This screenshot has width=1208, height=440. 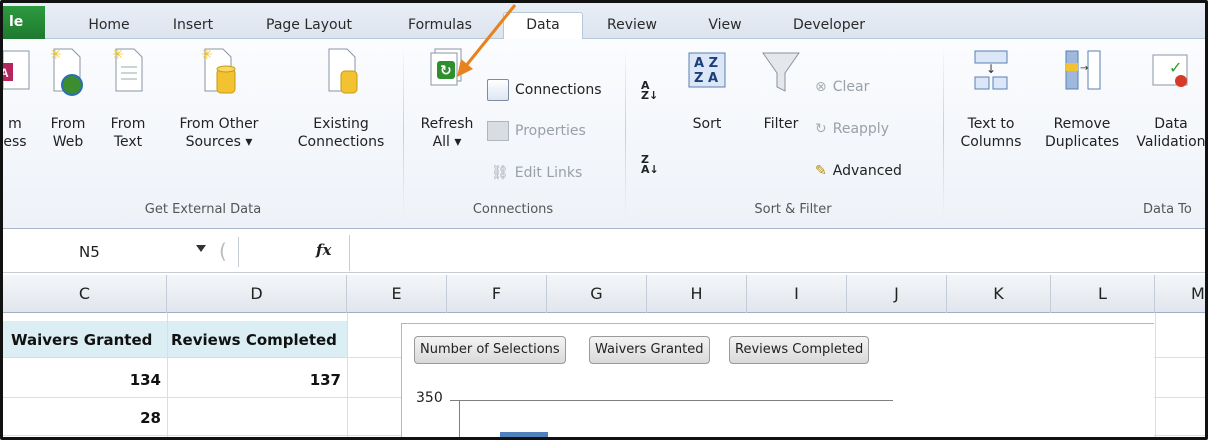 I want to click on filter-button: Filter, so click(x=781, y=89).